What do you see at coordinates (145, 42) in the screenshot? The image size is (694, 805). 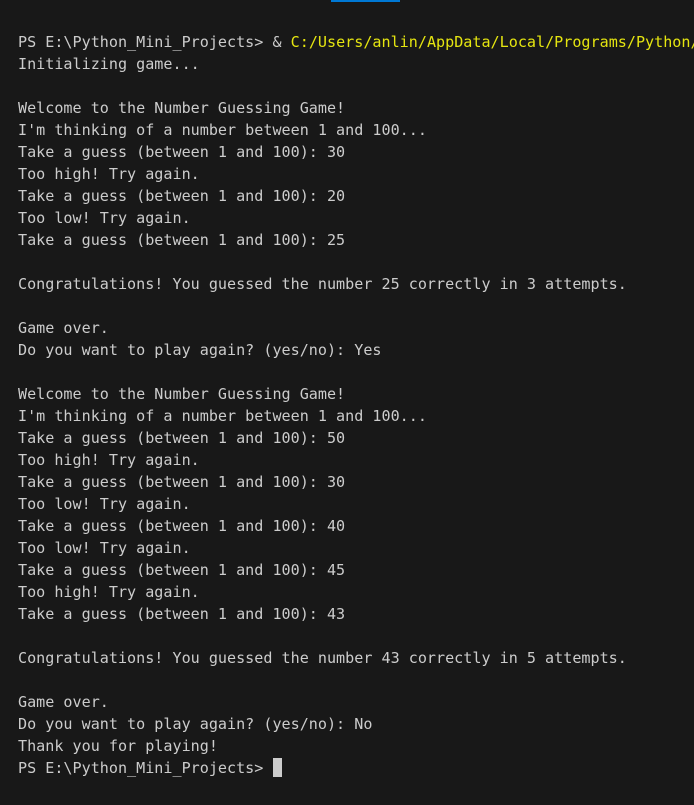 I see `command-prompt: PS E:\Python_Mini_Projects>` at bounding box center [145, 42].